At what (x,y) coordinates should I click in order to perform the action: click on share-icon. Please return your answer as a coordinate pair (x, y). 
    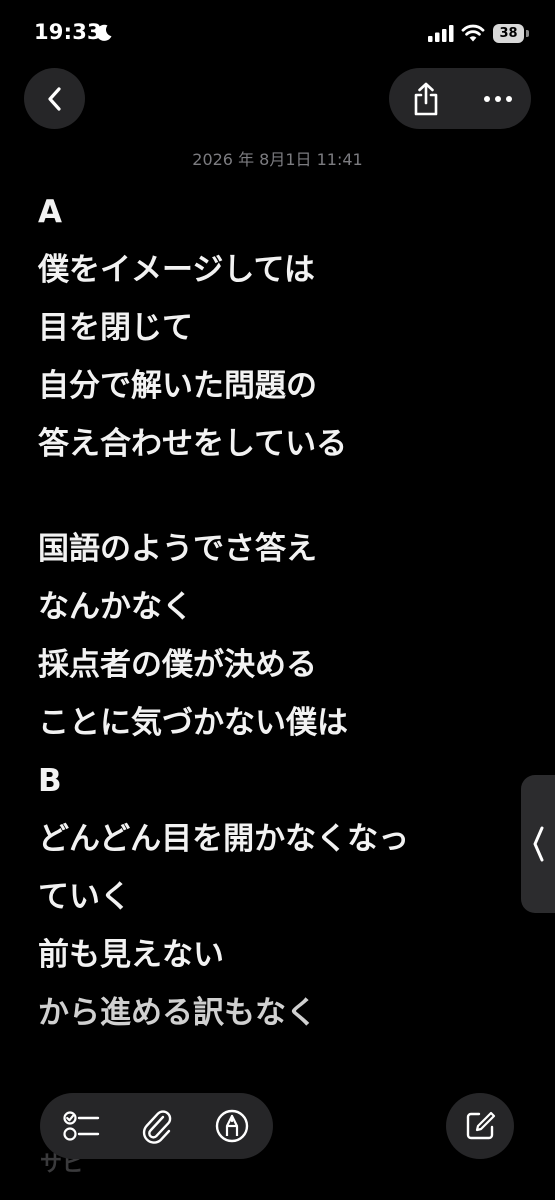
    Looking at the image, I should click on (426, 98).